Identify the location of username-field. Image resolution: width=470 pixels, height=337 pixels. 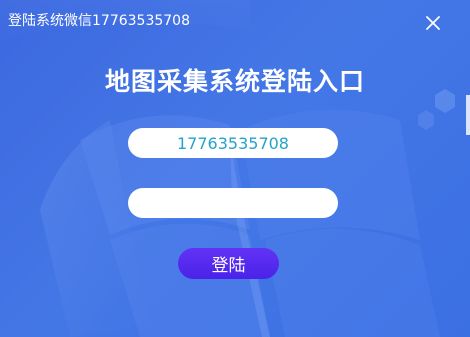
(233, 143).